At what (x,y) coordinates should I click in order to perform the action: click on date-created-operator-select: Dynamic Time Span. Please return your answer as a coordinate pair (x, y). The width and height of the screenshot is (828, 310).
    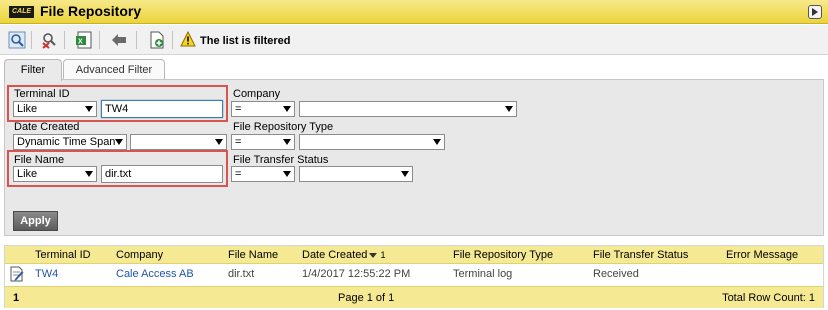
    Looking at the image, I should click on (70, 142).